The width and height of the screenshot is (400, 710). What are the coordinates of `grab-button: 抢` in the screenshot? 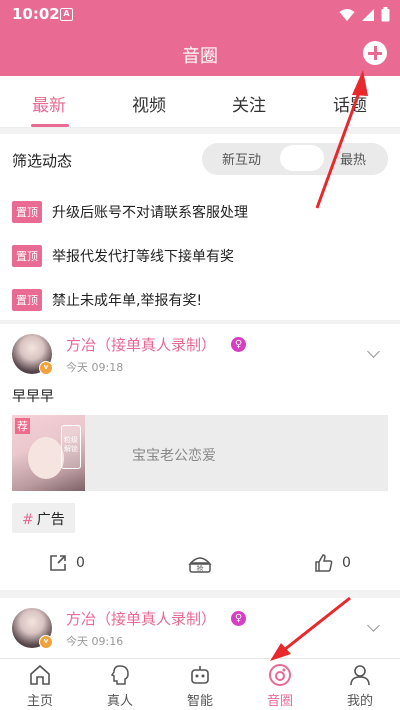 It's located at (200, 564).